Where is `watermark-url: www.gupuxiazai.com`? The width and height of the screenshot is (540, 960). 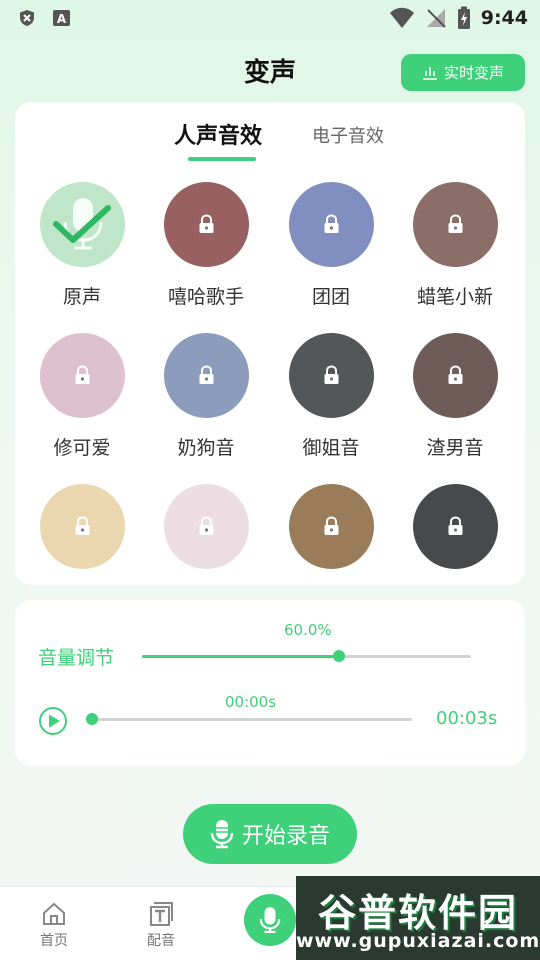
watermark-url: www.gupuxiazai.com is located at coordinates (418, 941).